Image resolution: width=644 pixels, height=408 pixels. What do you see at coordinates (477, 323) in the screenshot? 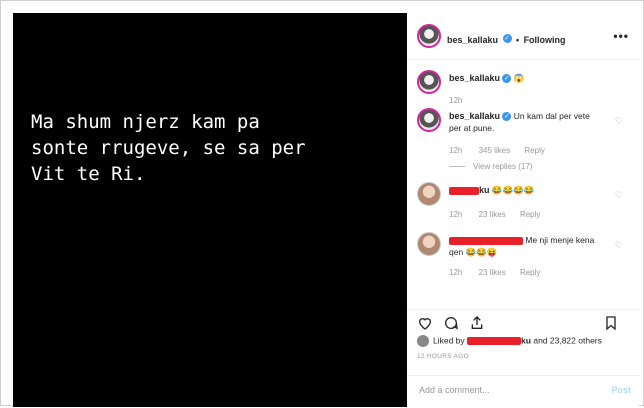
I see `share-icon` at bounding box center [477, 323].